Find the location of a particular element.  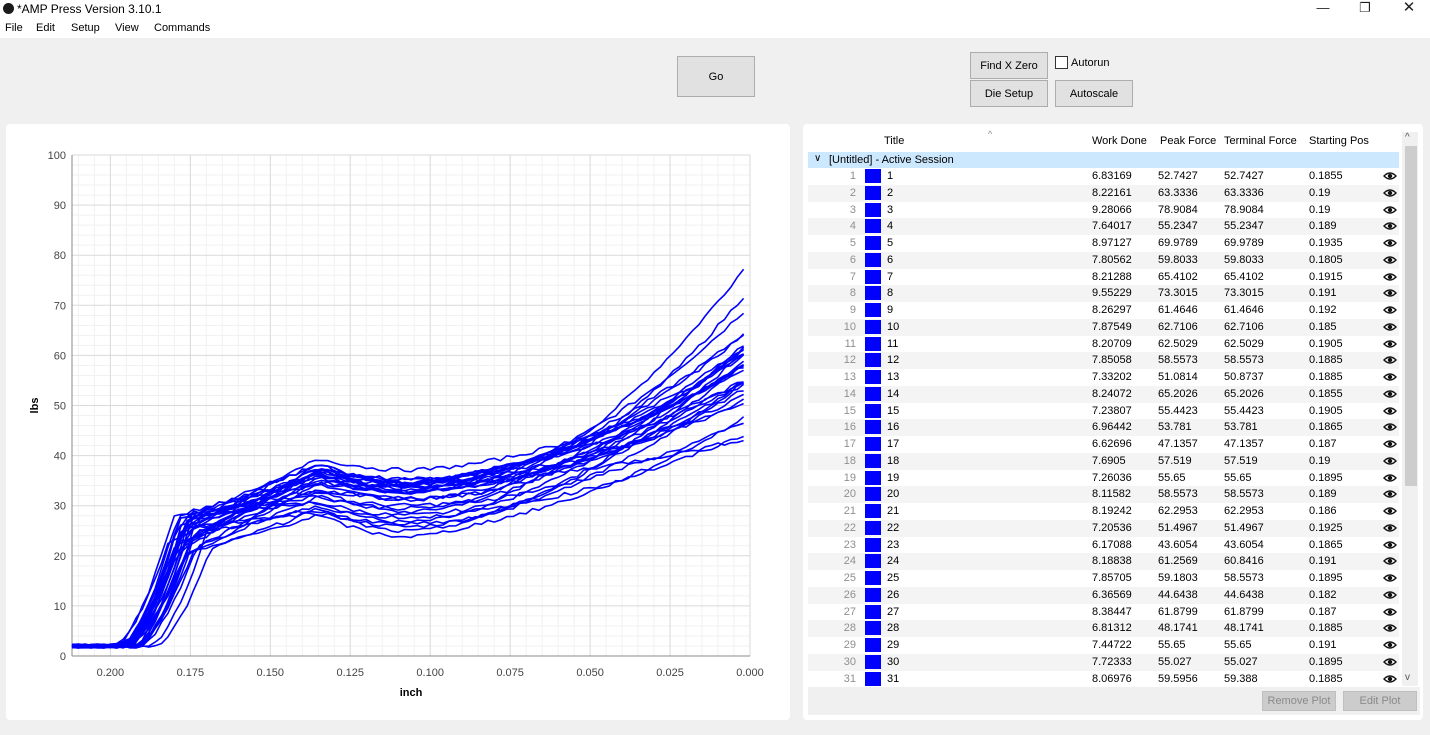

table-row: 4 4 7.64017 55.2347 55.2347 0.189 is located at coordinates (1103, 226).